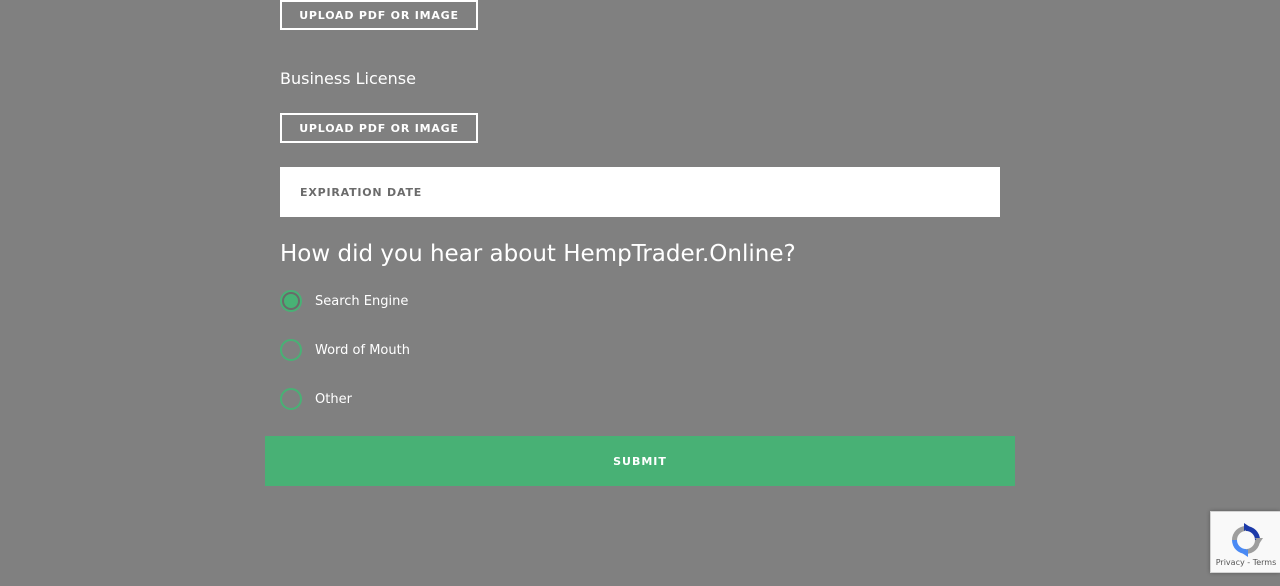  Describe the element at coordinates (291, 301) in the screenshot. I see `radio-button-checked` at that location.